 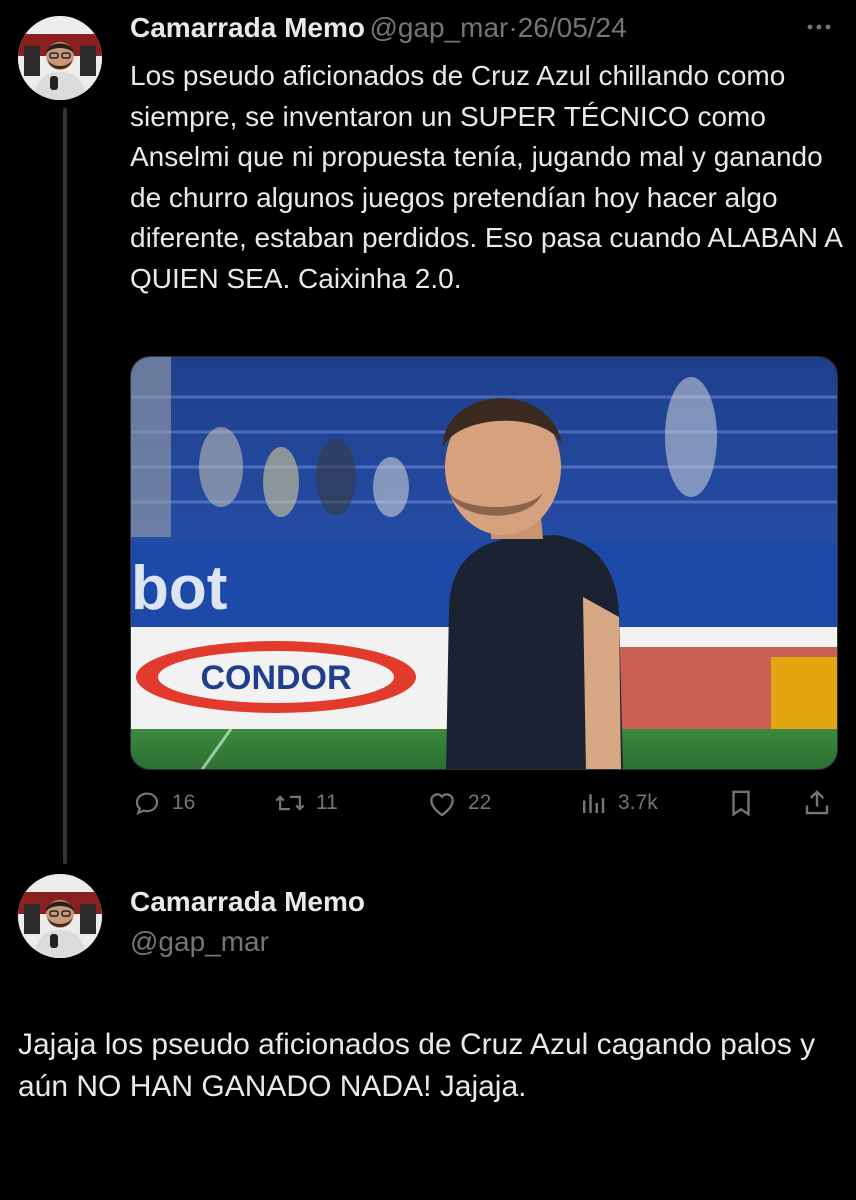 I want to click on views-button: 3.7k, so click(x=618, y=803).